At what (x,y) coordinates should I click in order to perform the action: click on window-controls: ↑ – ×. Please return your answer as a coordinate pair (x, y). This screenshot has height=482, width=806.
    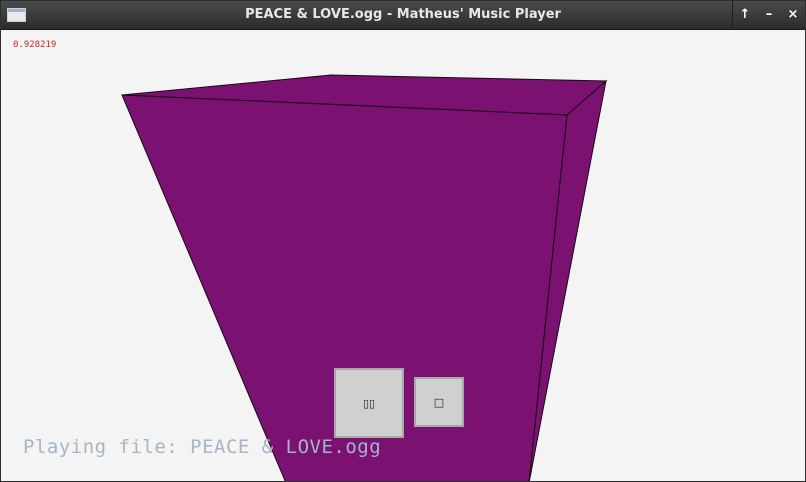
    Looking at the image, I should click on (768, 15).